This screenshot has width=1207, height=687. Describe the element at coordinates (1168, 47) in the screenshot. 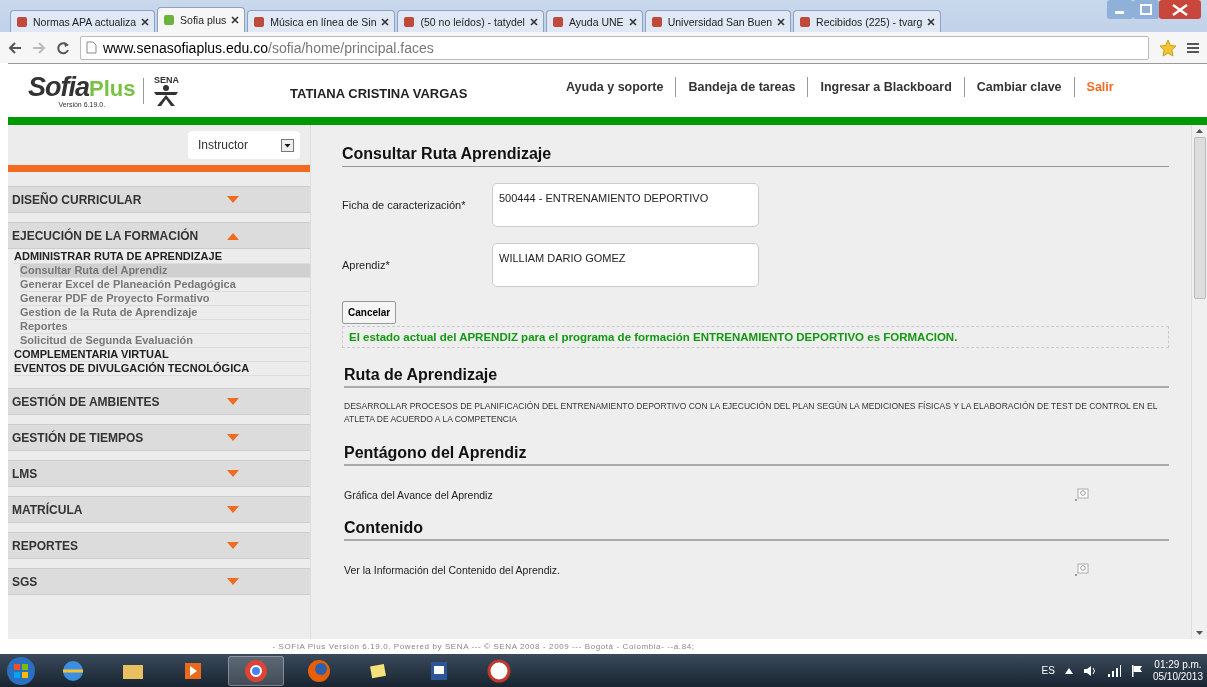

I see `star-icon` at that location.